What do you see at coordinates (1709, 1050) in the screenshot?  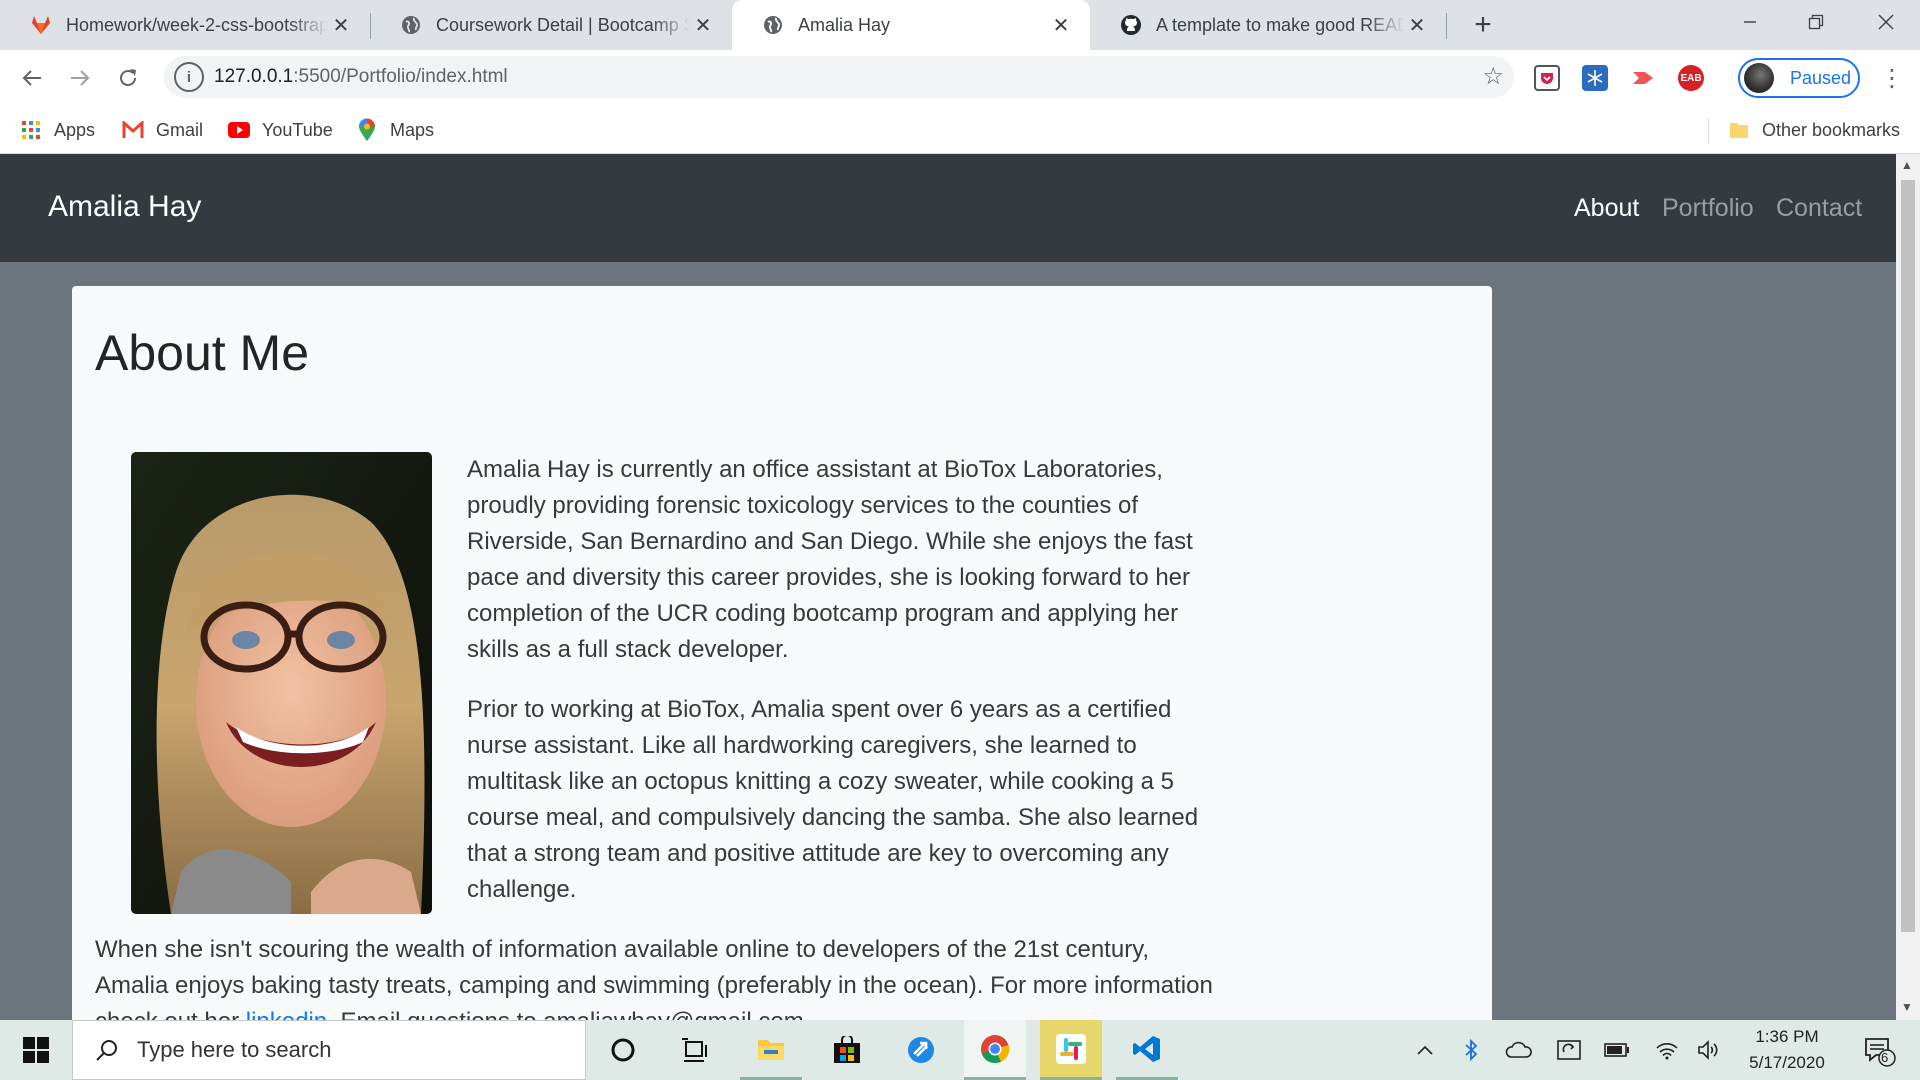 I see `volume-icon` at bounding box center [1709, 1050].